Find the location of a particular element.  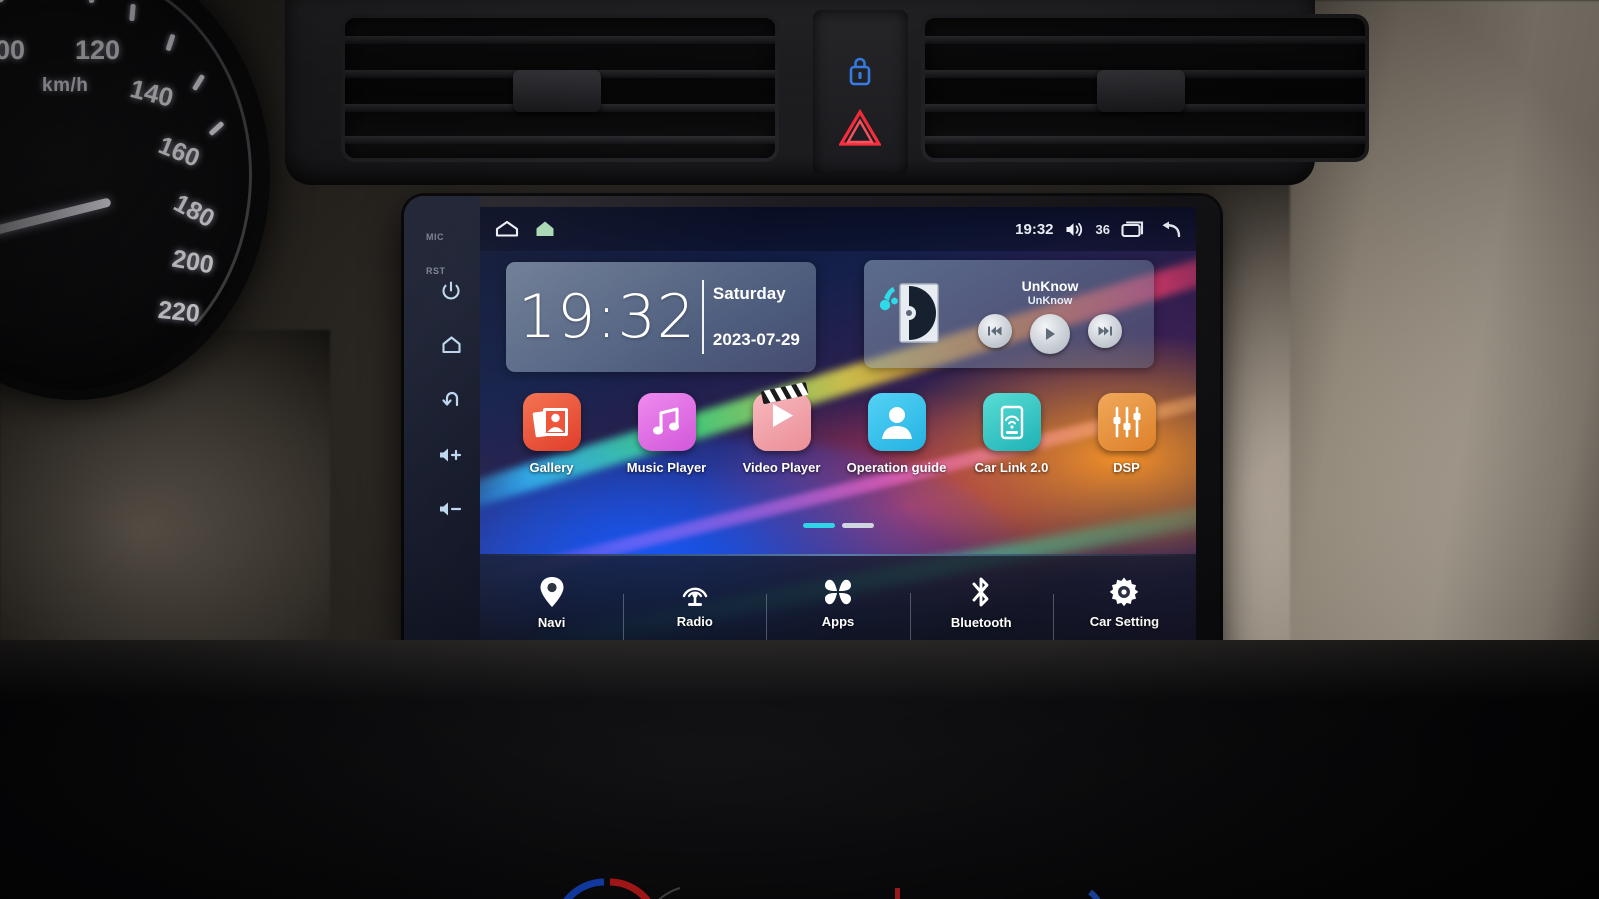

home-icon is located at coordinates (451, 345).